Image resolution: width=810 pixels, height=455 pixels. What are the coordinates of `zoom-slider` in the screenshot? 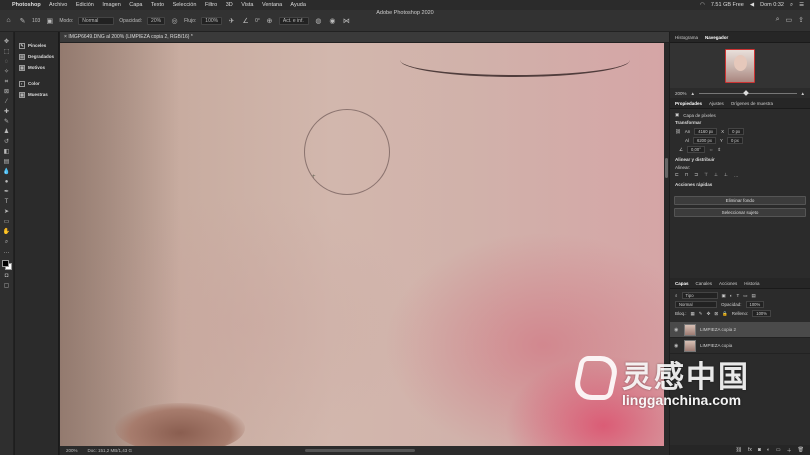 It's located at (747, 92).